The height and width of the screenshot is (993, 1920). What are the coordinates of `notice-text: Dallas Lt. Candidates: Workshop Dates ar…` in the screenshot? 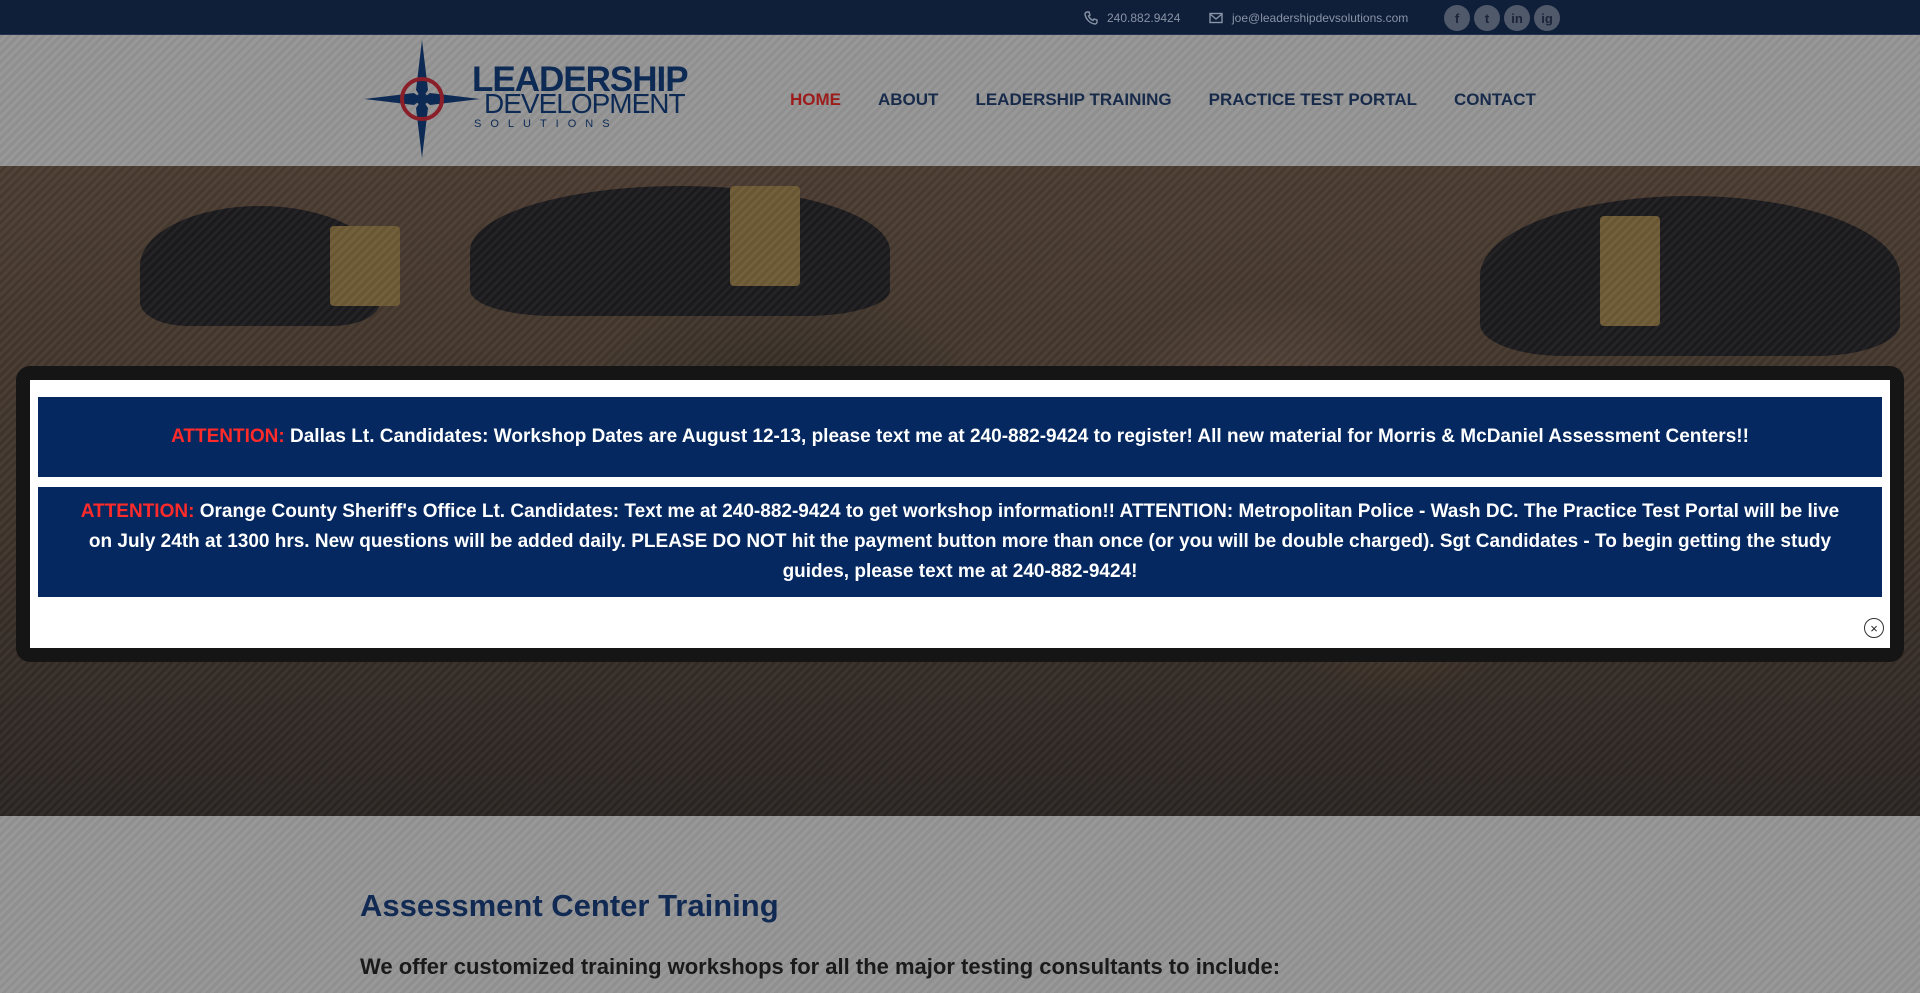 It's located at (1016, 436).